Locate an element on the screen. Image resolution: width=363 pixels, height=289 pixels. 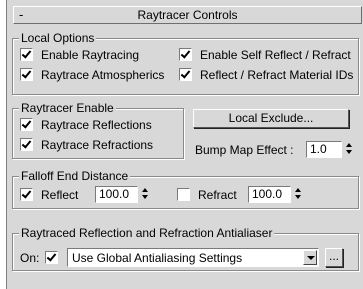
raytrace-refractions-check is located at coordinates (26, 144).